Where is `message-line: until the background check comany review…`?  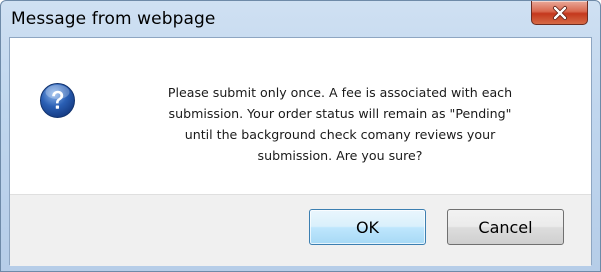 message-line: until the background check comany review… is located at coordinates (340, 134).